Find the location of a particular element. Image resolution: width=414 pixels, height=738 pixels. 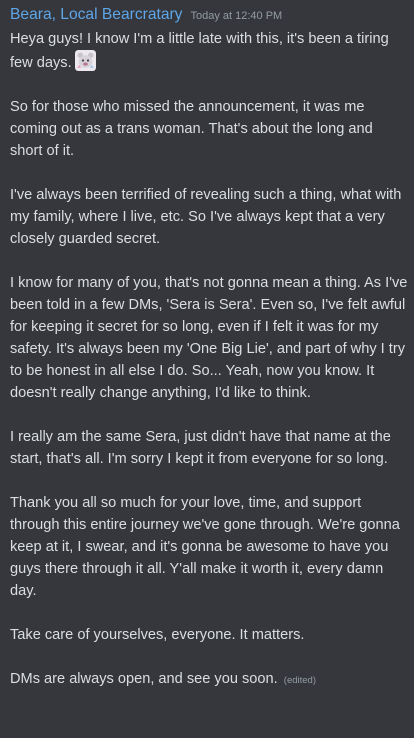

edited-label: (edited) is located at coordinates (300, 680).